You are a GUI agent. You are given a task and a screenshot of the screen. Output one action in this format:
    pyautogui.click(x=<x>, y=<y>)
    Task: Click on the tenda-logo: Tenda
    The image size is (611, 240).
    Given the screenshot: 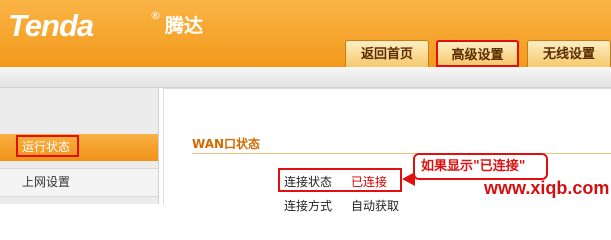 What is the action you would take?
    pyautogui.click(x=51, y=25)
    